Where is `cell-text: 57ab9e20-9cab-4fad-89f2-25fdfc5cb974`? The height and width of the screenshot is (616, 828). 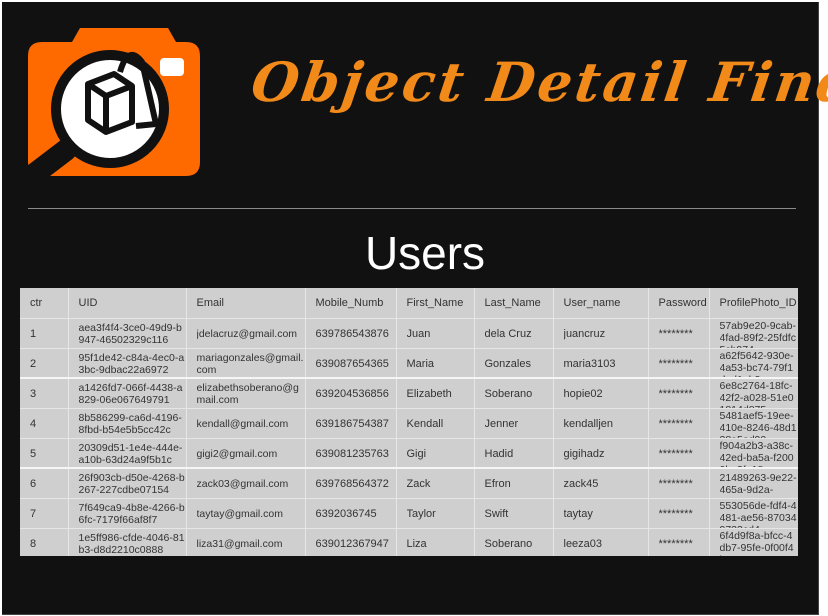
cell-text: 57ab9e20-9cab-4fad-89f2-25fdfc5cb974 is located at coordinates (757, 333).